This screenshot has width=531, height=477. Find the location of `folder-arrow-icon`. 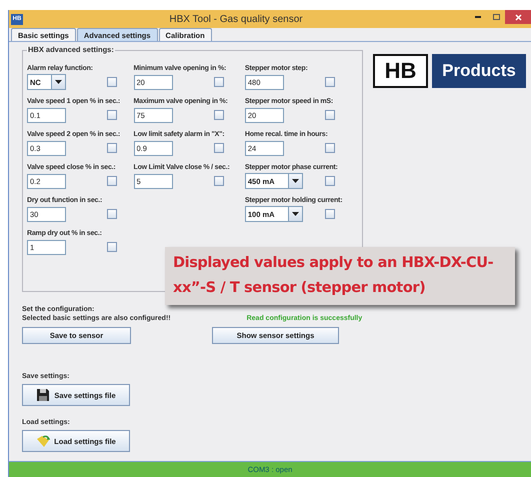

folder-arrow-icon is located at coordinates (43, 441).